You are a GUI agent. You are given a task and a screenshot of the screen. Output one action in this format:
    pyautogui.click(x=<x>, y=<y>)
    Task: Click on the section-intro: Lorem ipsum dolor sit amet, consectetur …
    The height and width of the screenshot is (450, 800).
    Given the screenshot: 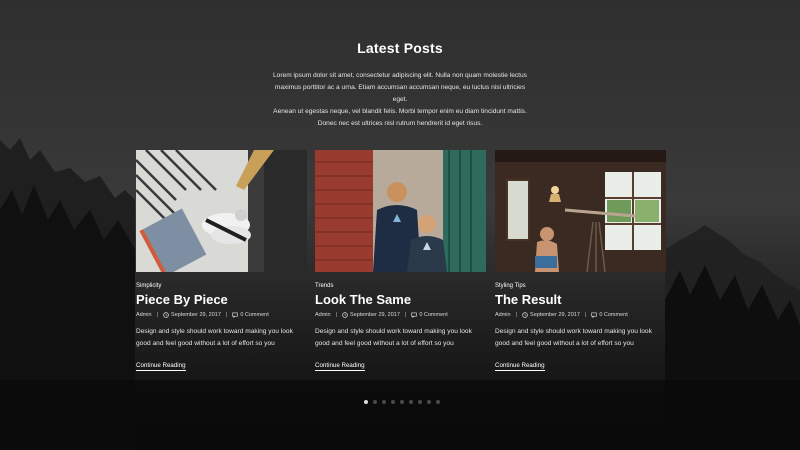 What is the action you would take?
    pyautogui.click(x=400, y=100)
    